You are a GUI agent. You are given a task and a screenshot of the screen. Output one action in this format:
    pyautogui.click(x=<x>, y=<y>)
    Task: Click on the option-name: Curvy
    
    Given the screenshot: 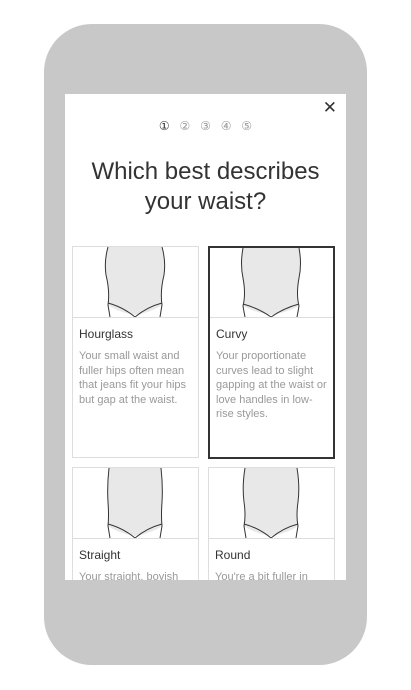 What is the action you would take?
    pyautogui.click(x=232, y=334)
    